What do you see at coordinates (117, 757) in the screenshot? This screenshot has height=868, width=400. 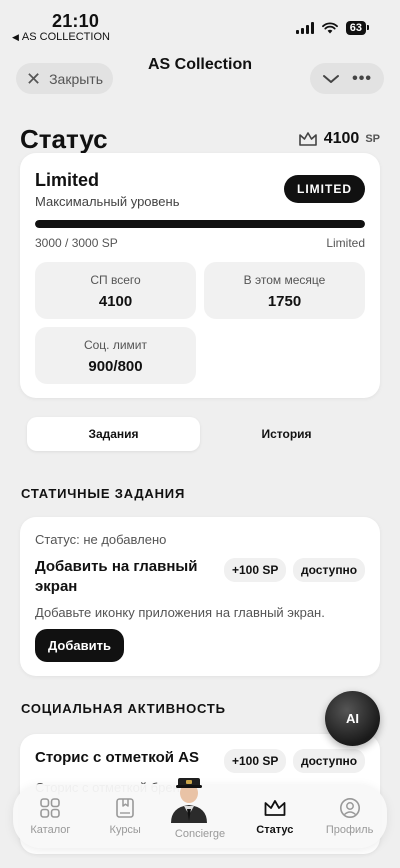 I see `task-story-title: Сторис с отметкой AS` at bounding box center [117, 757].